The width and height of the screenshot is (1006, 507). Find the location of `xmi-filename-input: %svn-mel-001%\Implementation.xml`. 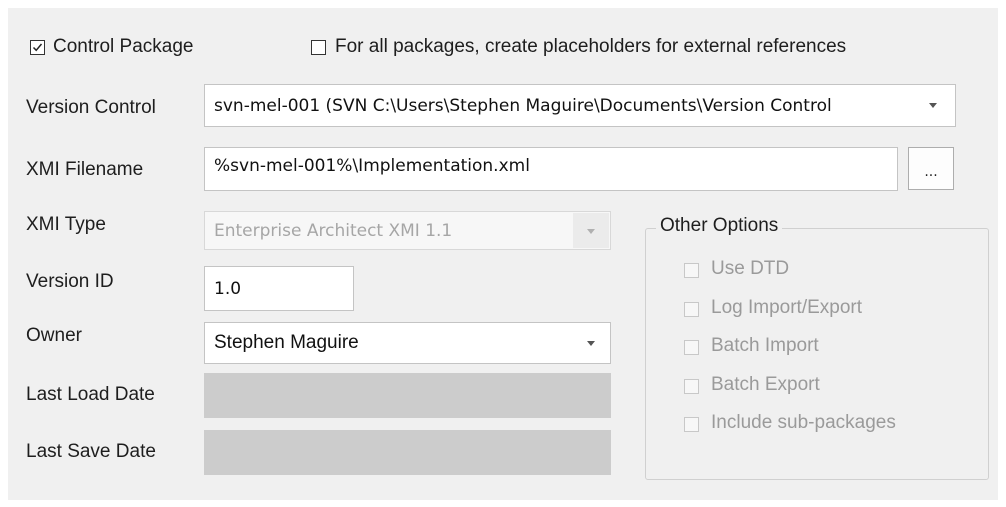

xmi-filename-input: %svn-mel-001%\Implementation.xml is located at coordinates (551, 169).